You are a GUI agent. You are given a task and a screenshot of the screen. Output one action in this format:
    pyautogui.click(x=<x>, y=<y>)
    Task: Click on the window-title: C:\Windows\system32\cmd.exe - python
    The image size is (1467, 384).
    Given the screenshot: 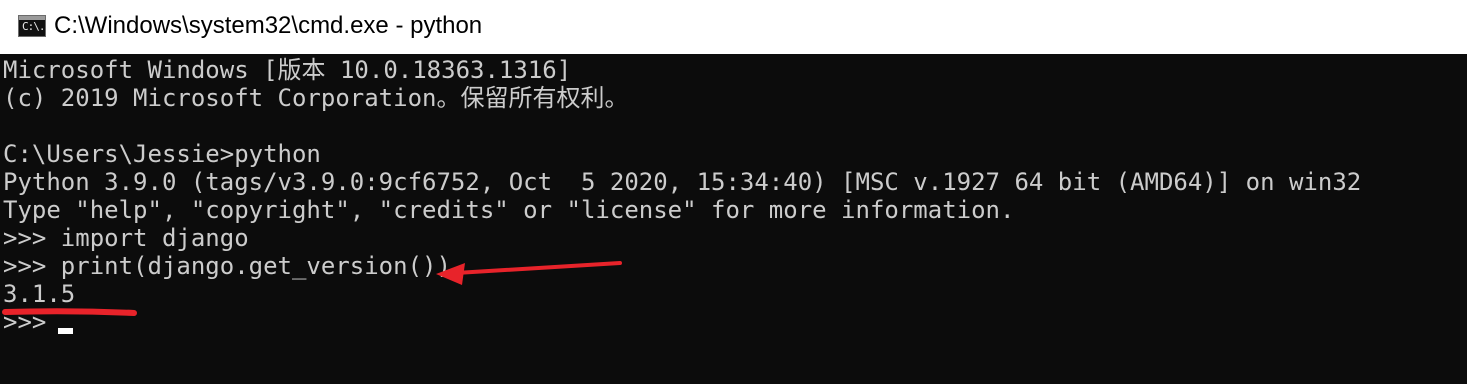 What is the action you would take?
    pyautogui.click(x=268, y=25)
    